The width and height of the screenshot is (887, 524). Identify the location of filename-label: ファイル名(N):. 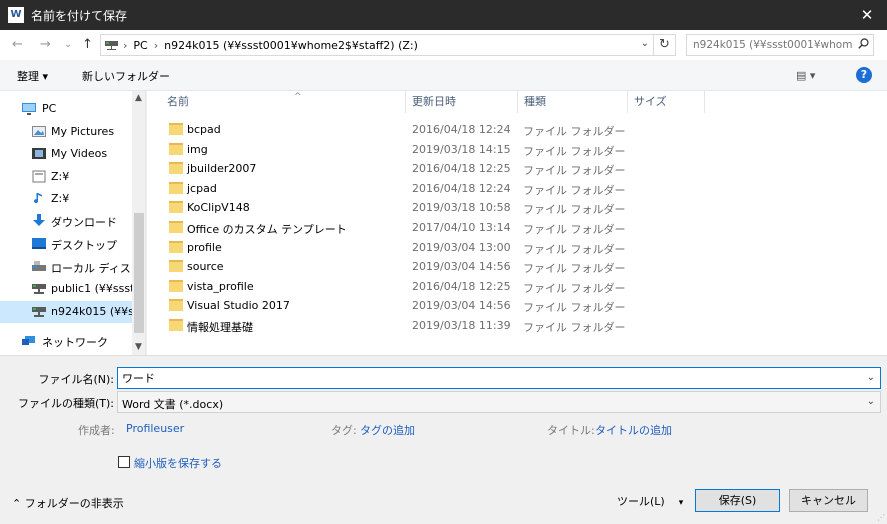
(76, 379).